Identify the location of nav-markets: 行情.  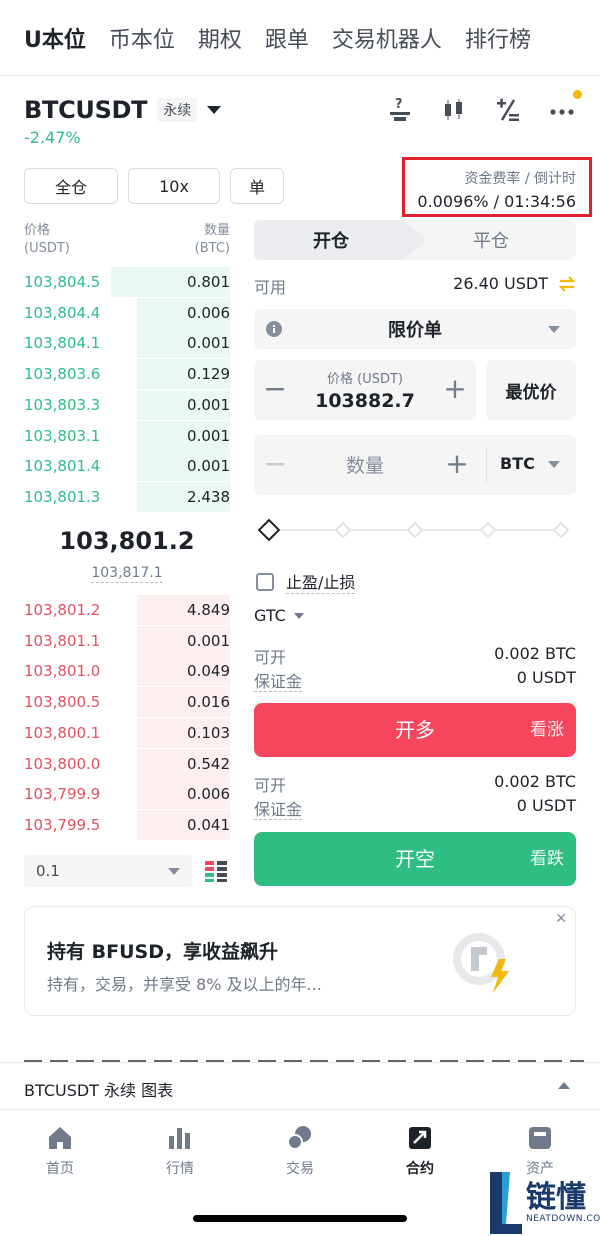
(180, 1151).